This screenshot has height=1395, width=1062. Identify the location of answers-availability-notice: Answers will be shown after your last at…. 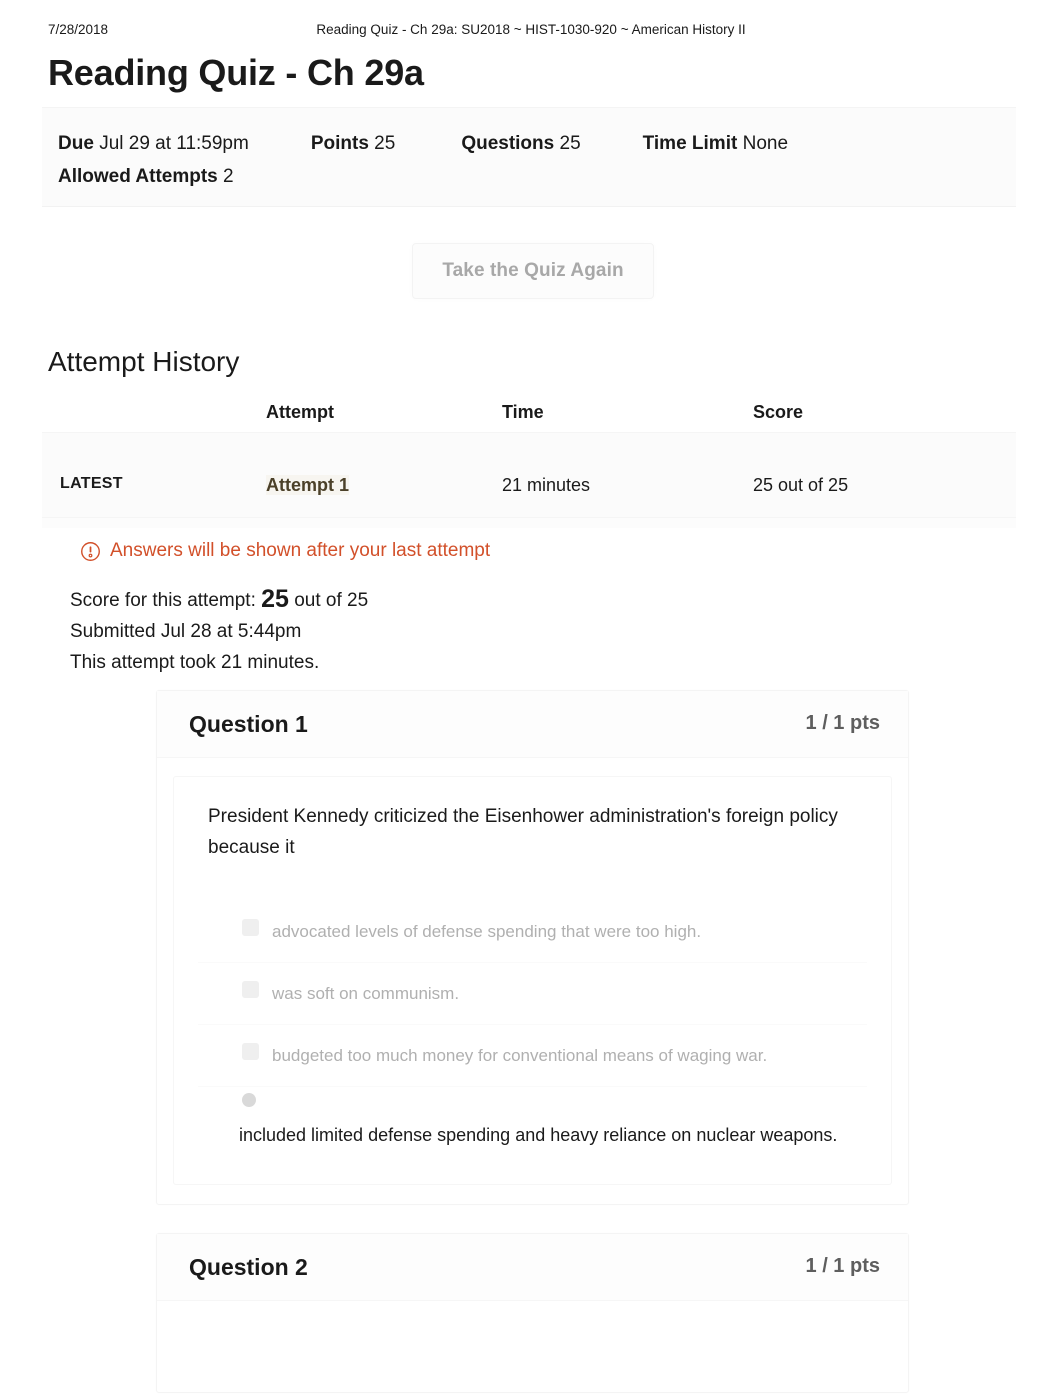
(285, 551).